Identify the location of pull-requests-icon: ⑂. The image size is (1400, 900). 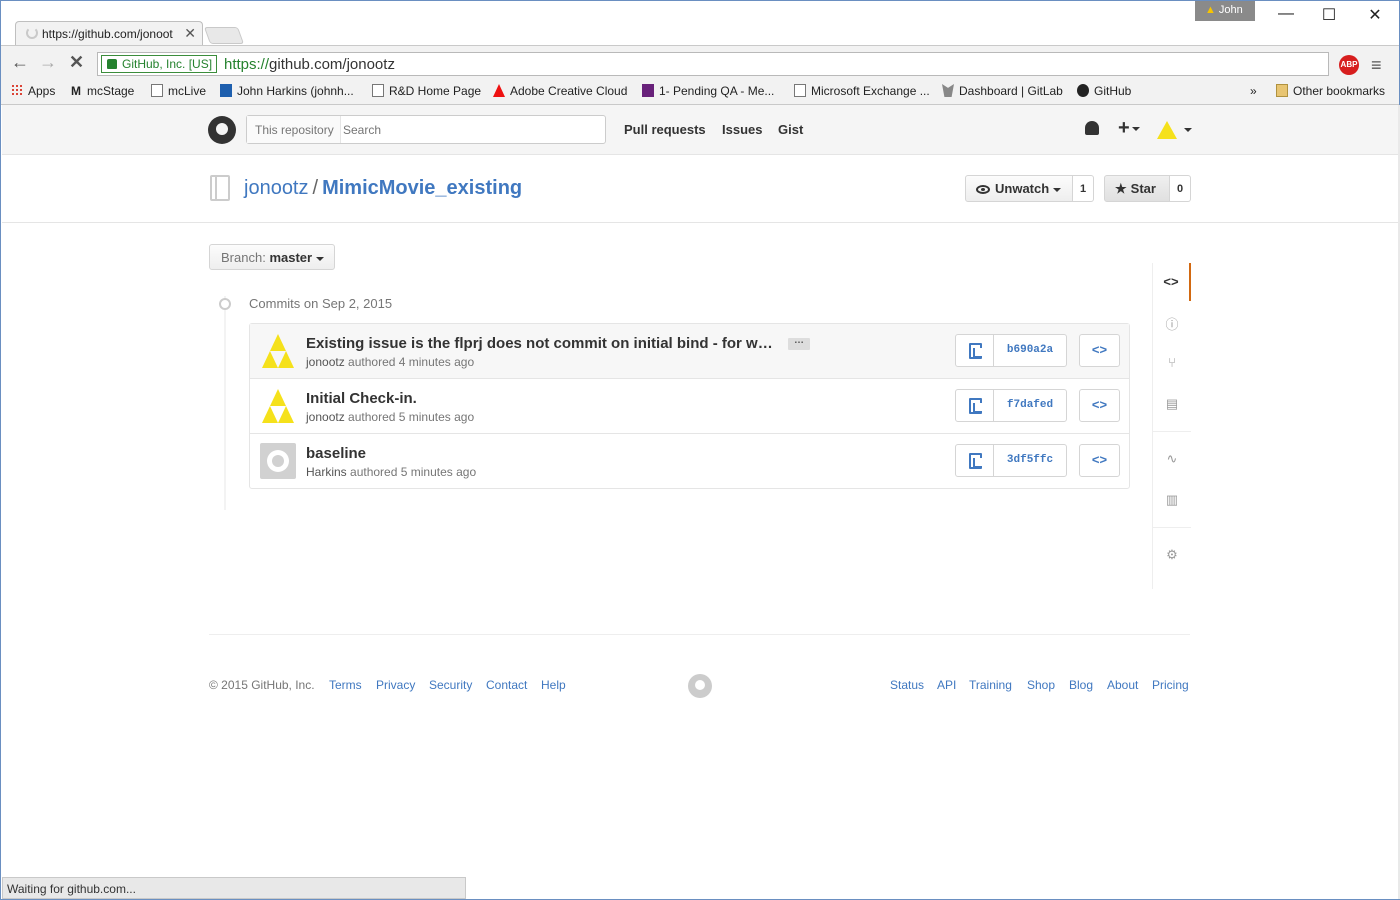
(1172, 363).